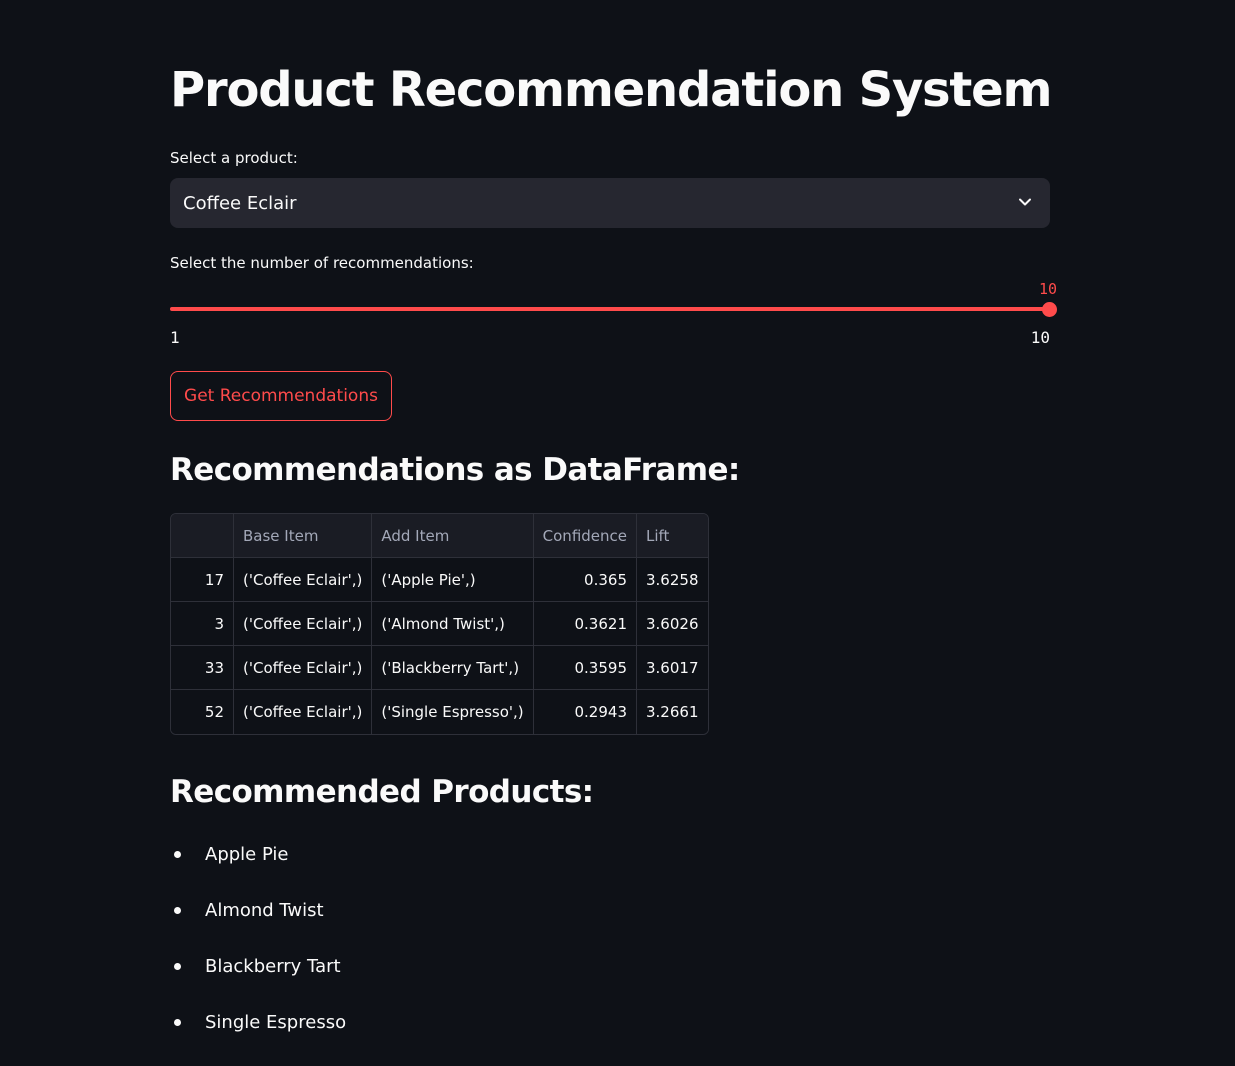 The height and width of the screenshot is (1066, 1235). I want to click on row-index: 52, so click(202, 712).